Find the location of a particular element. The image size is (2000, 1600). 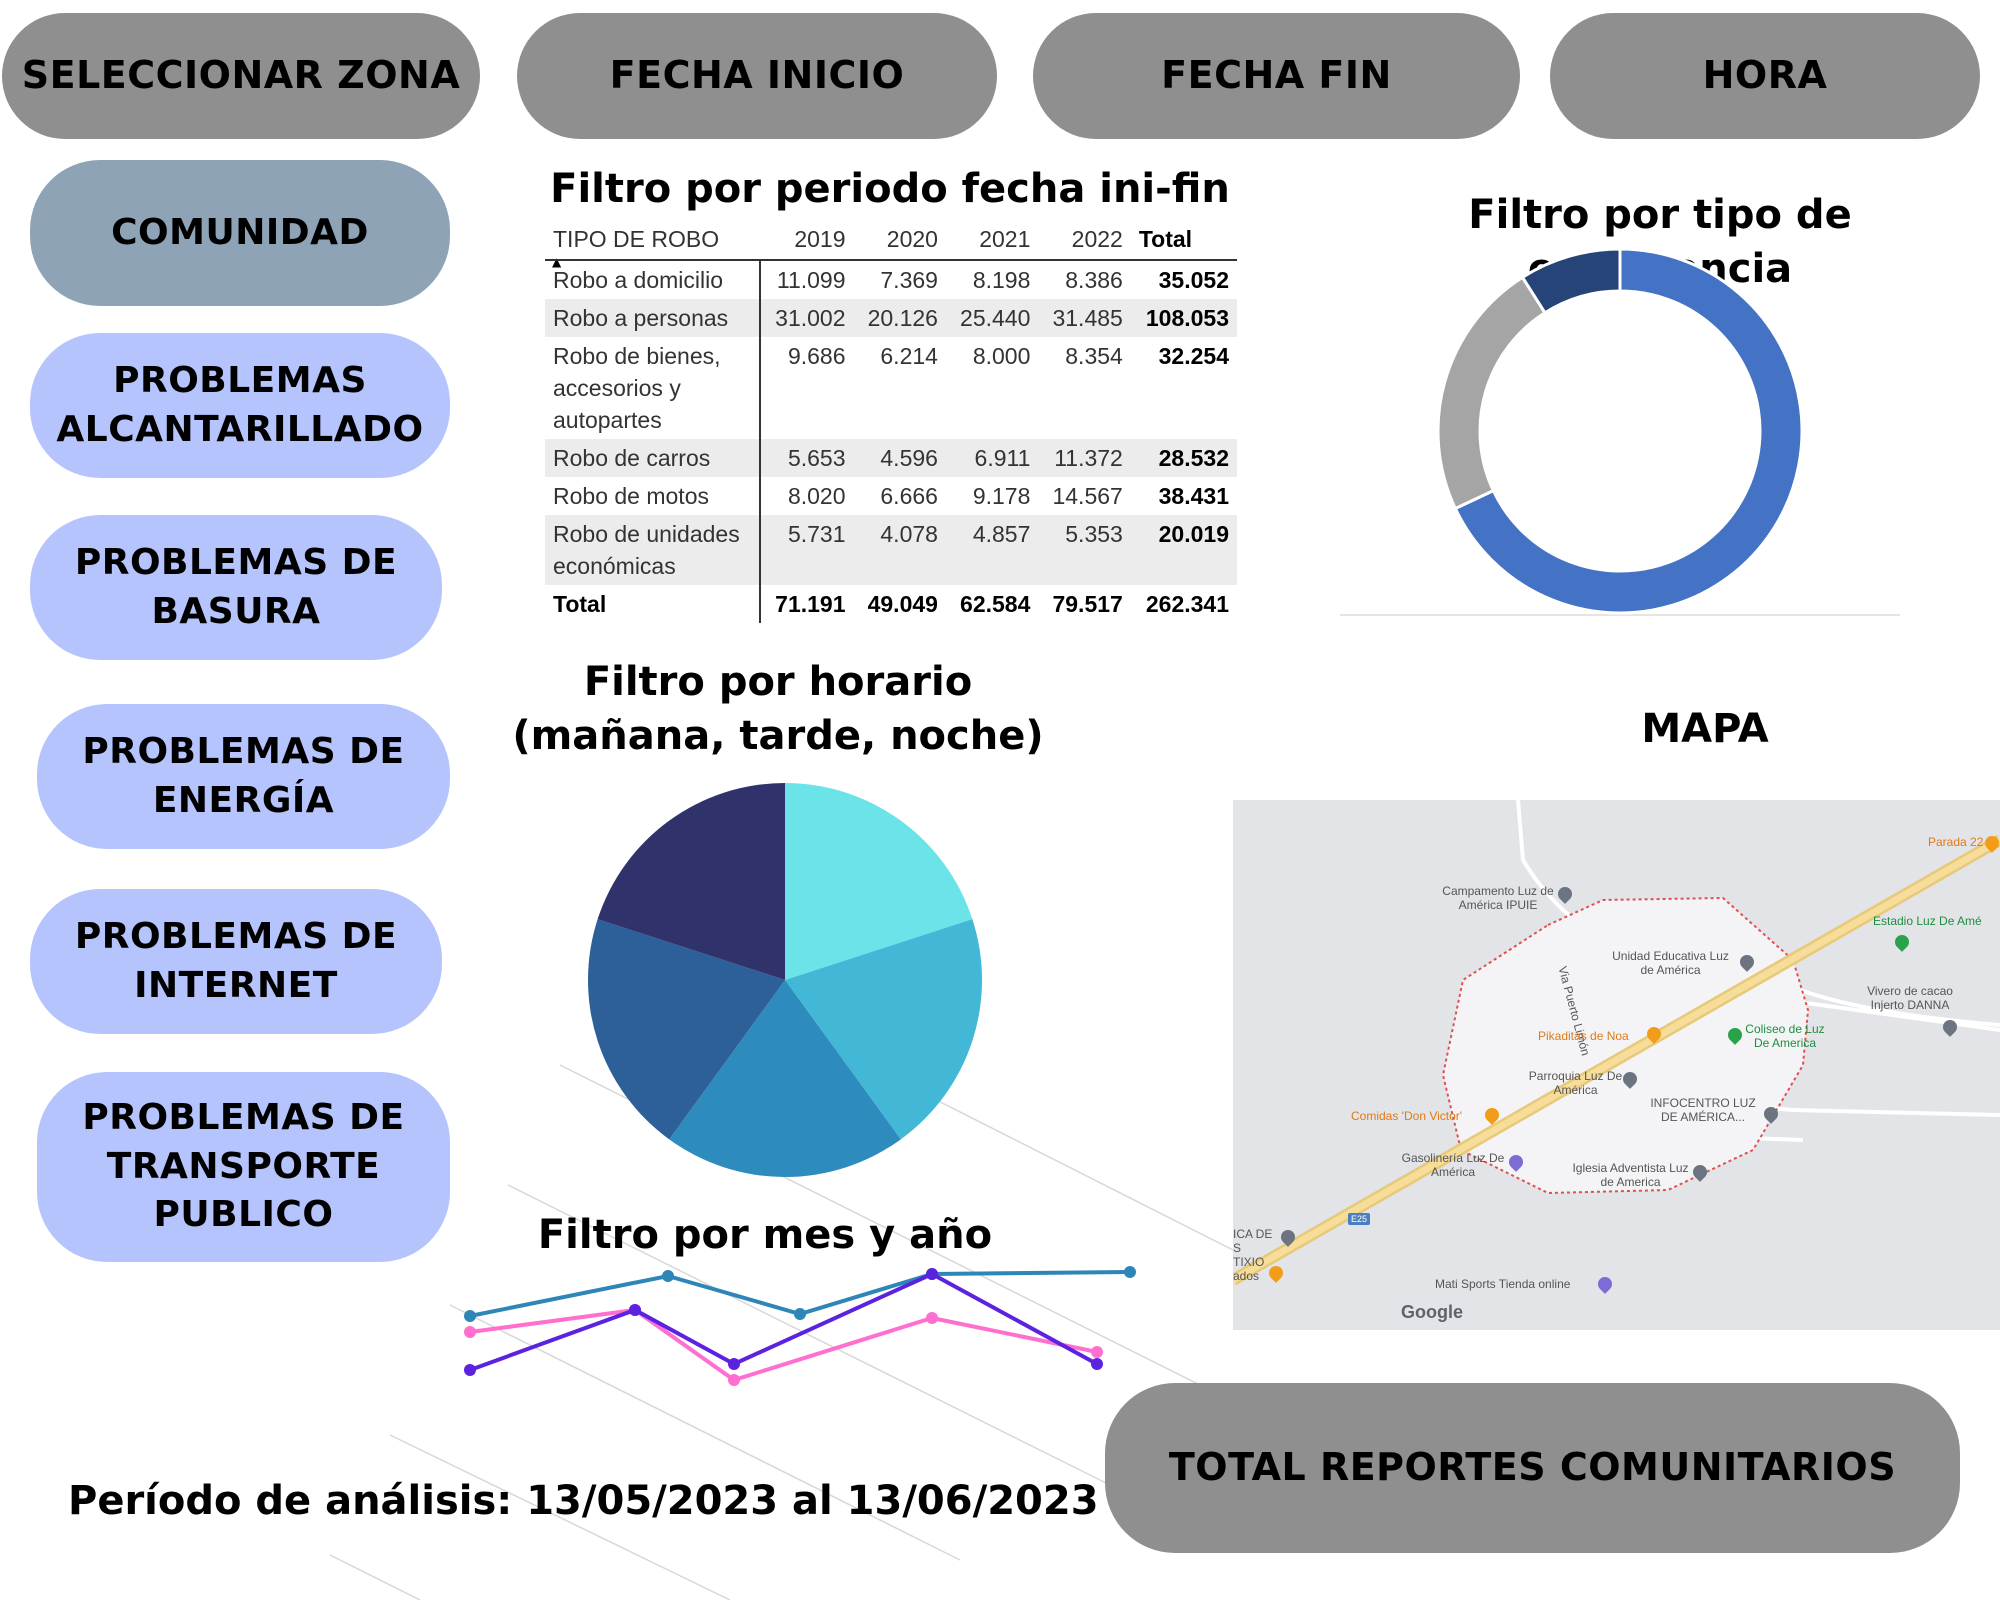

column-header: TIPO DE ROBO is located at coordinates (652, 240).